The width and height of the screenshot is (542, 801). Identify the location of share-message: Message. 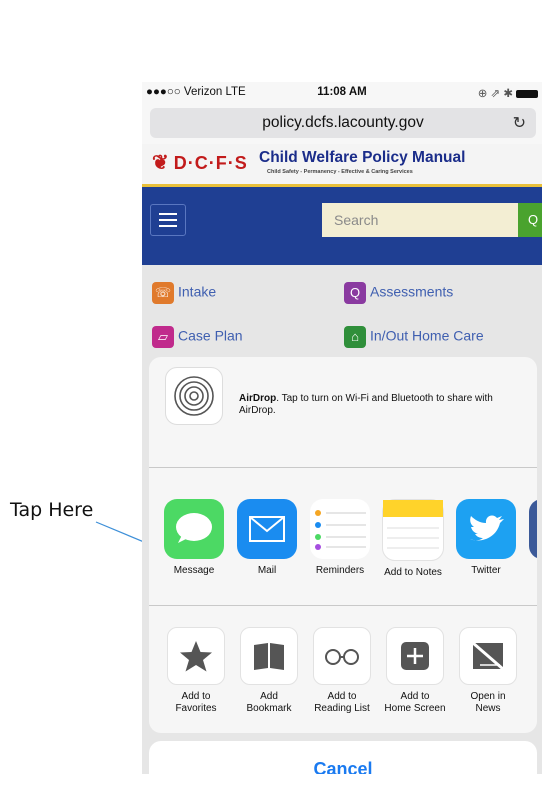
(194, 538).